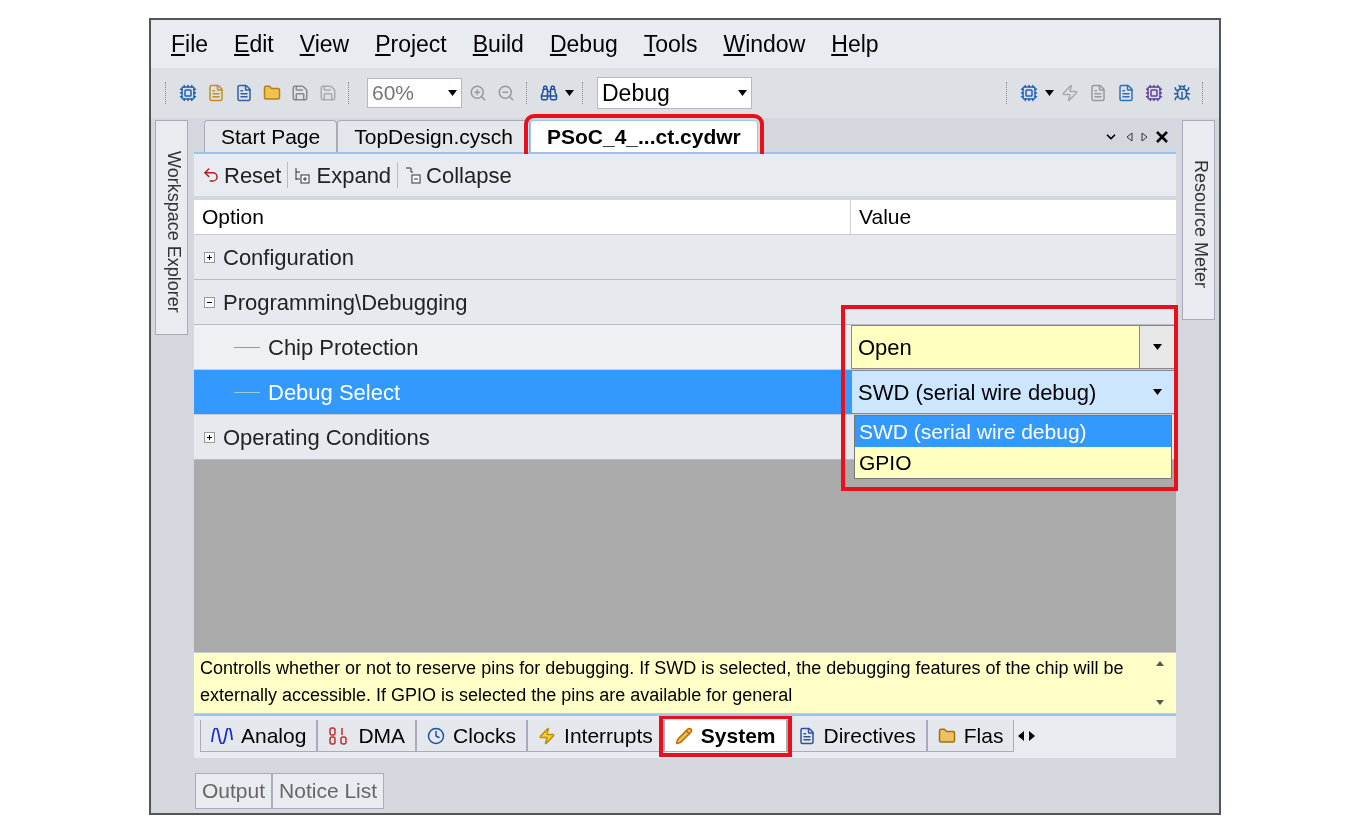 The width and height of the screenshot is (1370, 823). Describe the element at coordinates (662, 682) in the screenshot. I see `help-text: Controlls whether or not to reserve pins for debugging. If SWD is selected, the debugging features of the chip will be externally accessible. If GPIO is selected the pins are available for general` at that location.